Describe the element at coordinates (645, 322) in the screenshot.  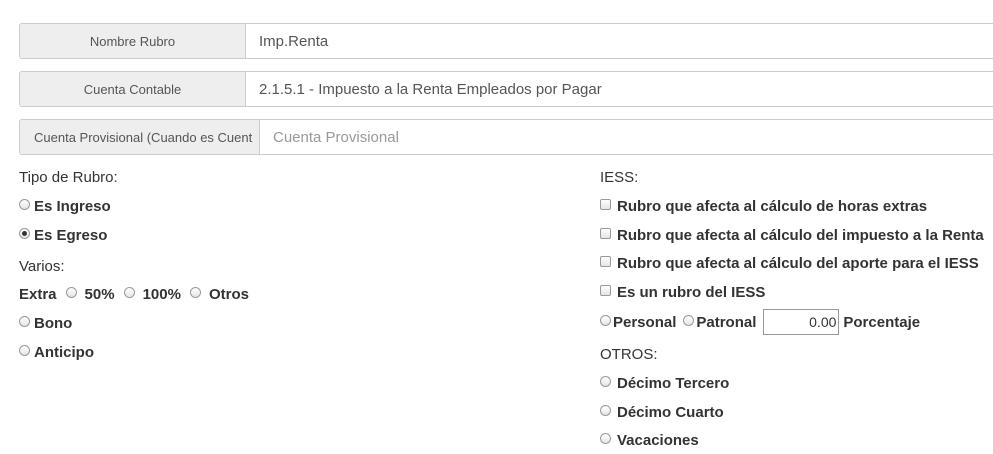
I see `personal-label: Personal` at that location.